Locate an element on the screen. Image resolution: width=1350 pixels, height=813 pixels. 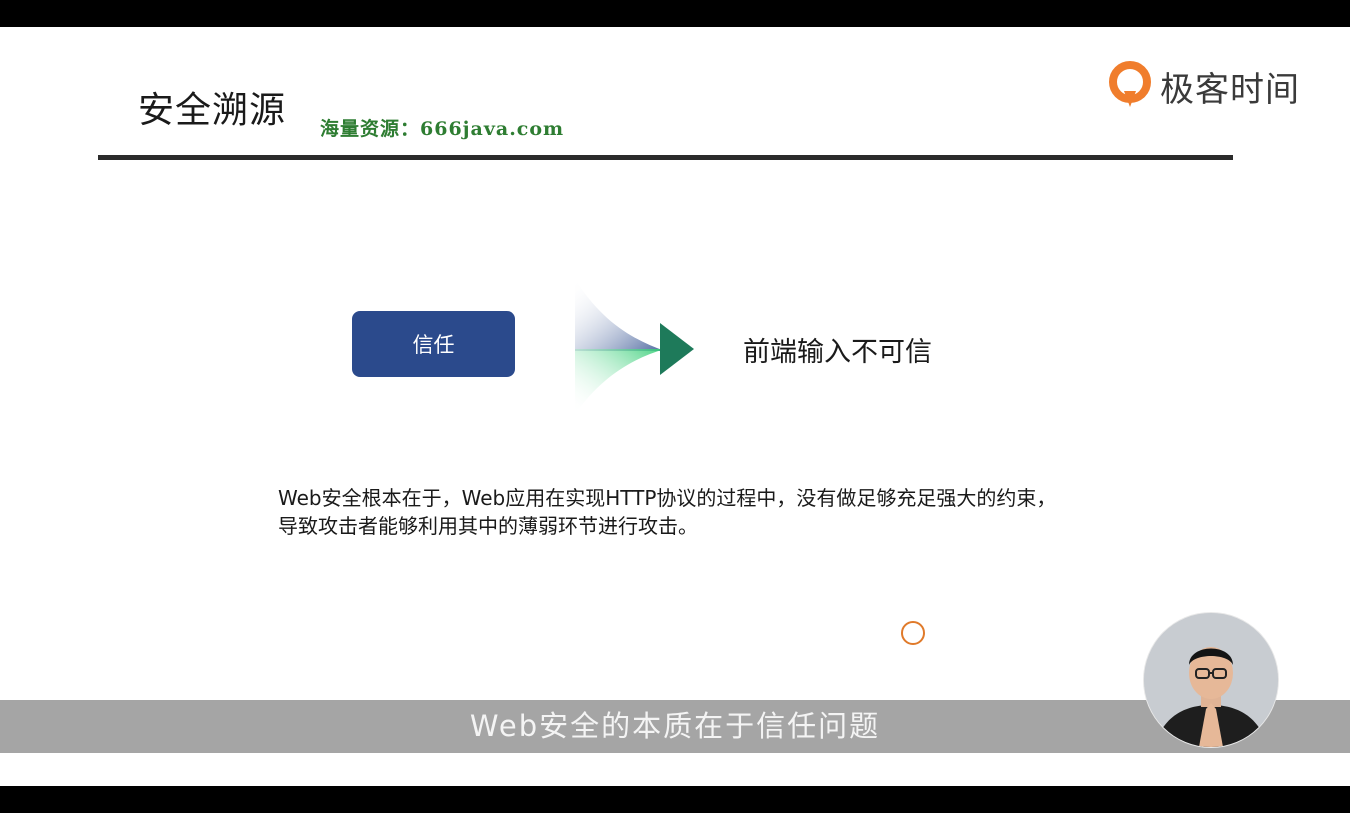
brand-logo: 极客时间 is located at coordinates (1204, 86).